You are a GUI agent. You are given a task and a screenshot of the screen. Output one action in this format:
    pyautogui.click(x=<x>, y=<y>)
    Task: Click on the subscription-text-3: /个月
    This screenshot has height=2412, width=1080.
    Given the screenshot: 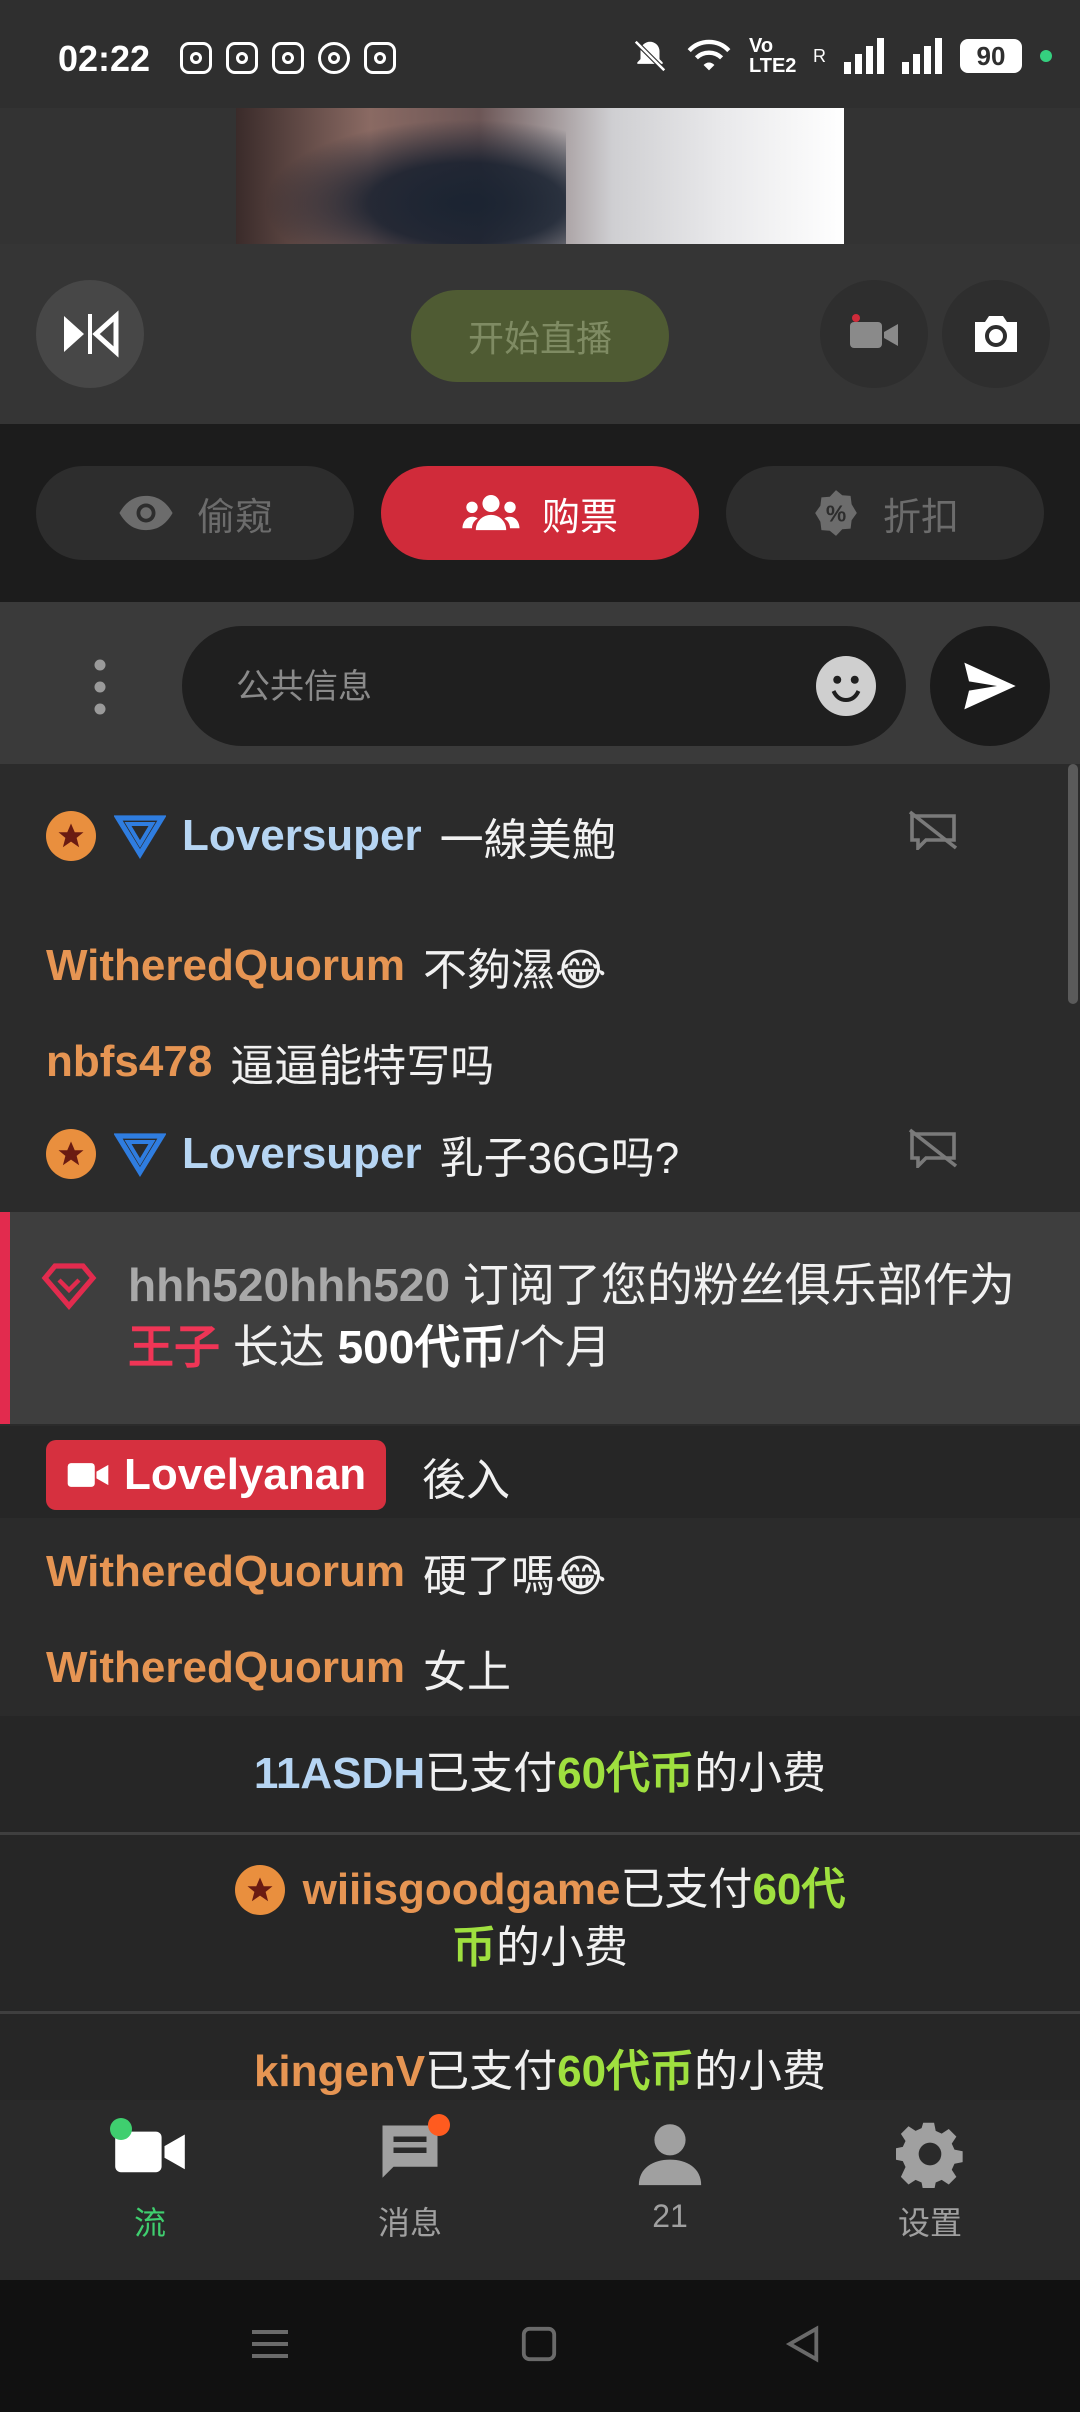 What is the action you would take?
    pyautogui.click(x=559, y=1347)
    